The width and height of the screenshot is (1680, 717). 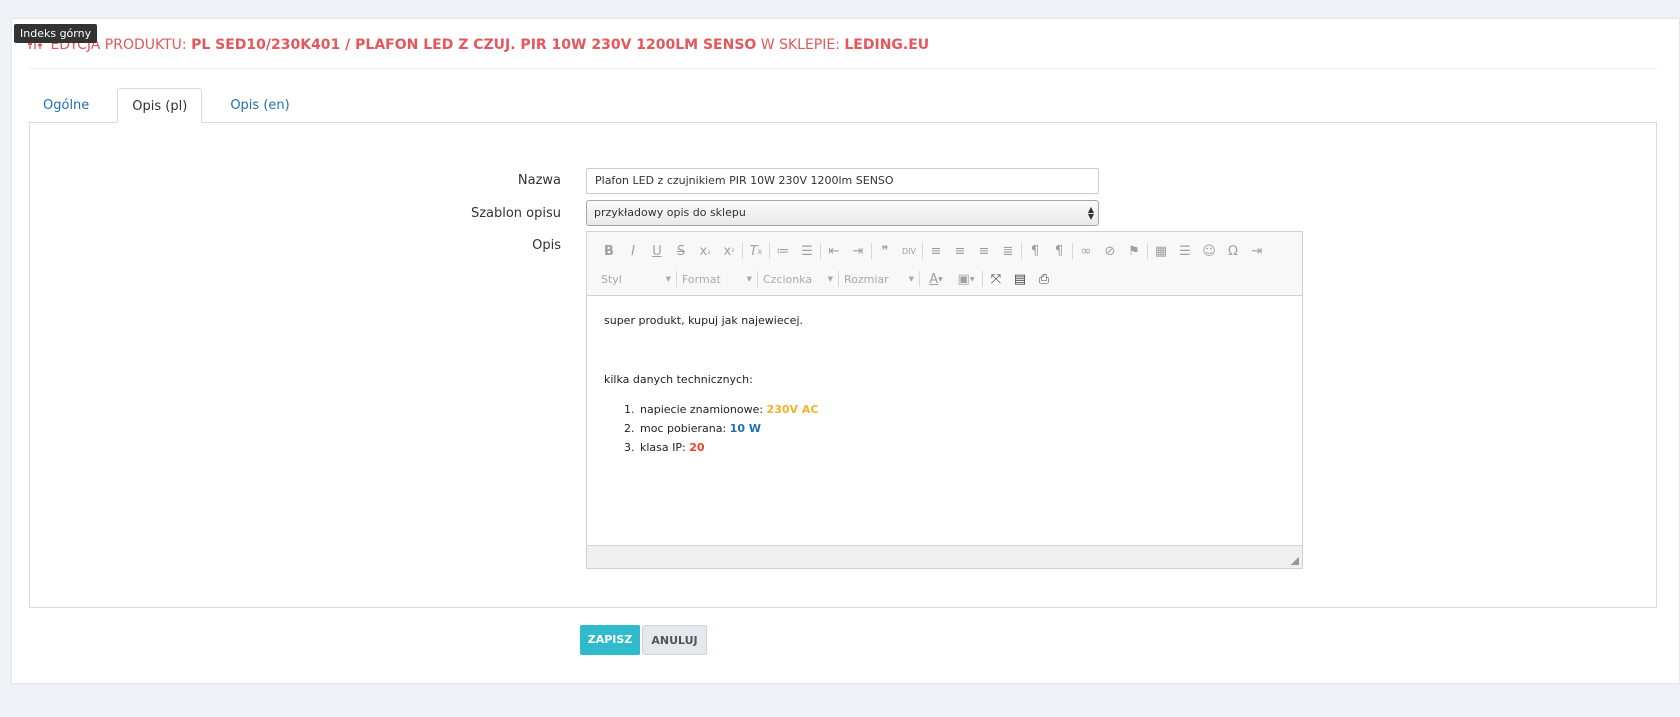 What do you see at coordinates (729, 251) in the screenshot?
I see `superscript-icon: x²` at bounding box center [729, 251].